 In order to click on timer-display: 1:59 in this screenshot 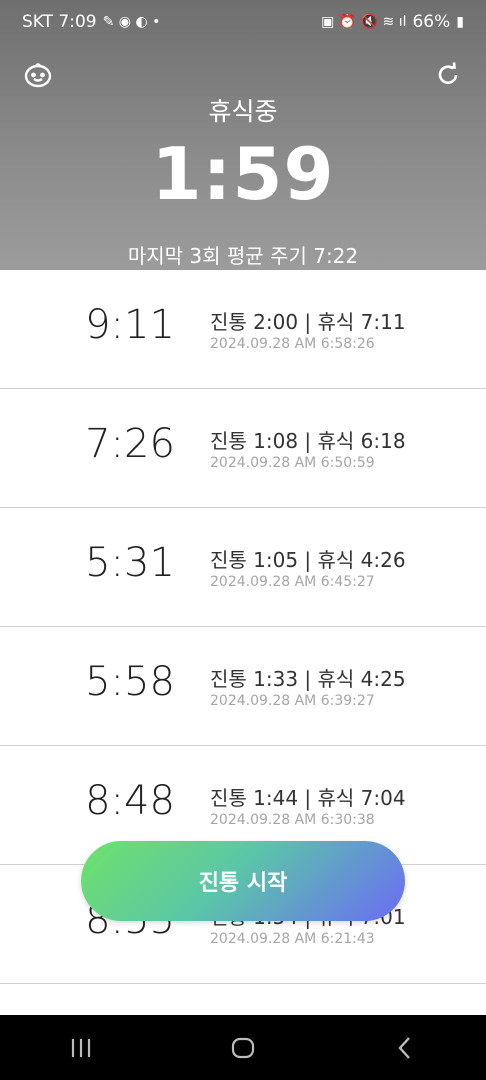, I will do `click(243, 174)`.